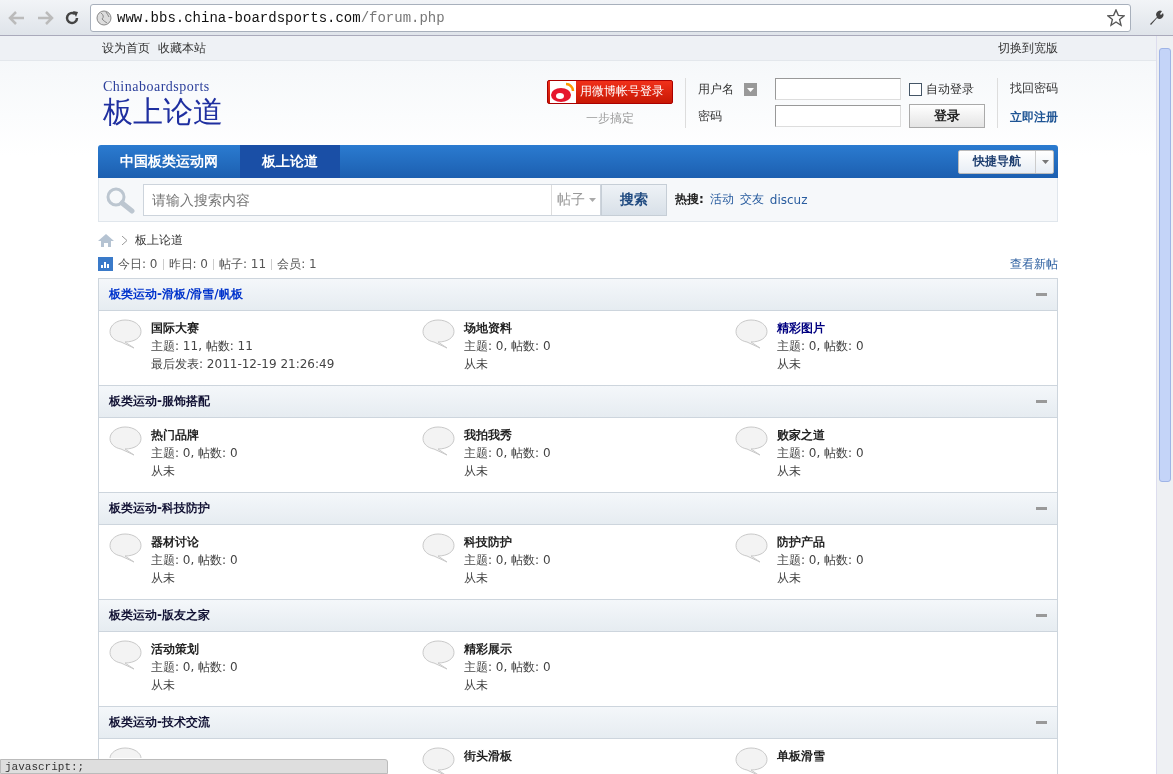 The width and height of the screenshot is (1173, 774). What do you see at coordinates (750, 89) in the screenshot?
I see `dropdown-icon` at bounding box center [750, 89].